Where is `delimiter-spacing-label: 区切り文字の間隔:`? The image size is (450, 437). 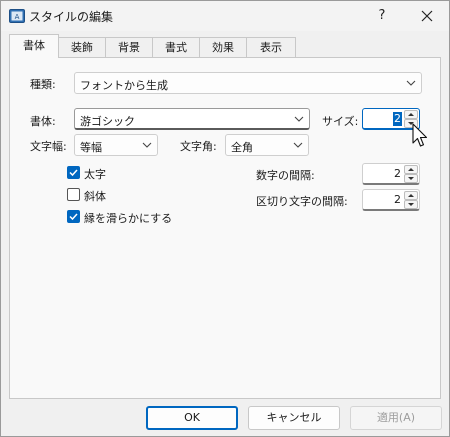 delimiter-spacing-label: 区切り文字の間隔: is located at coordinates (302, 201).